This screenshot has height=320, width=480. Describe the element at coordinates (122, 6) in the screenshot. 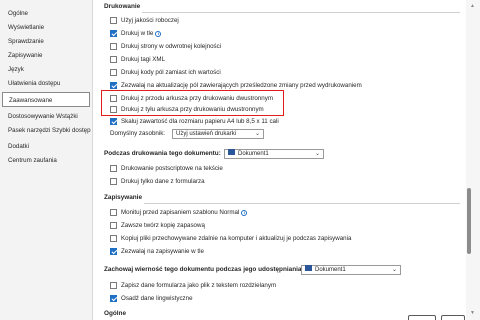

I see `section-title-printing: Drukowanie` at that location.